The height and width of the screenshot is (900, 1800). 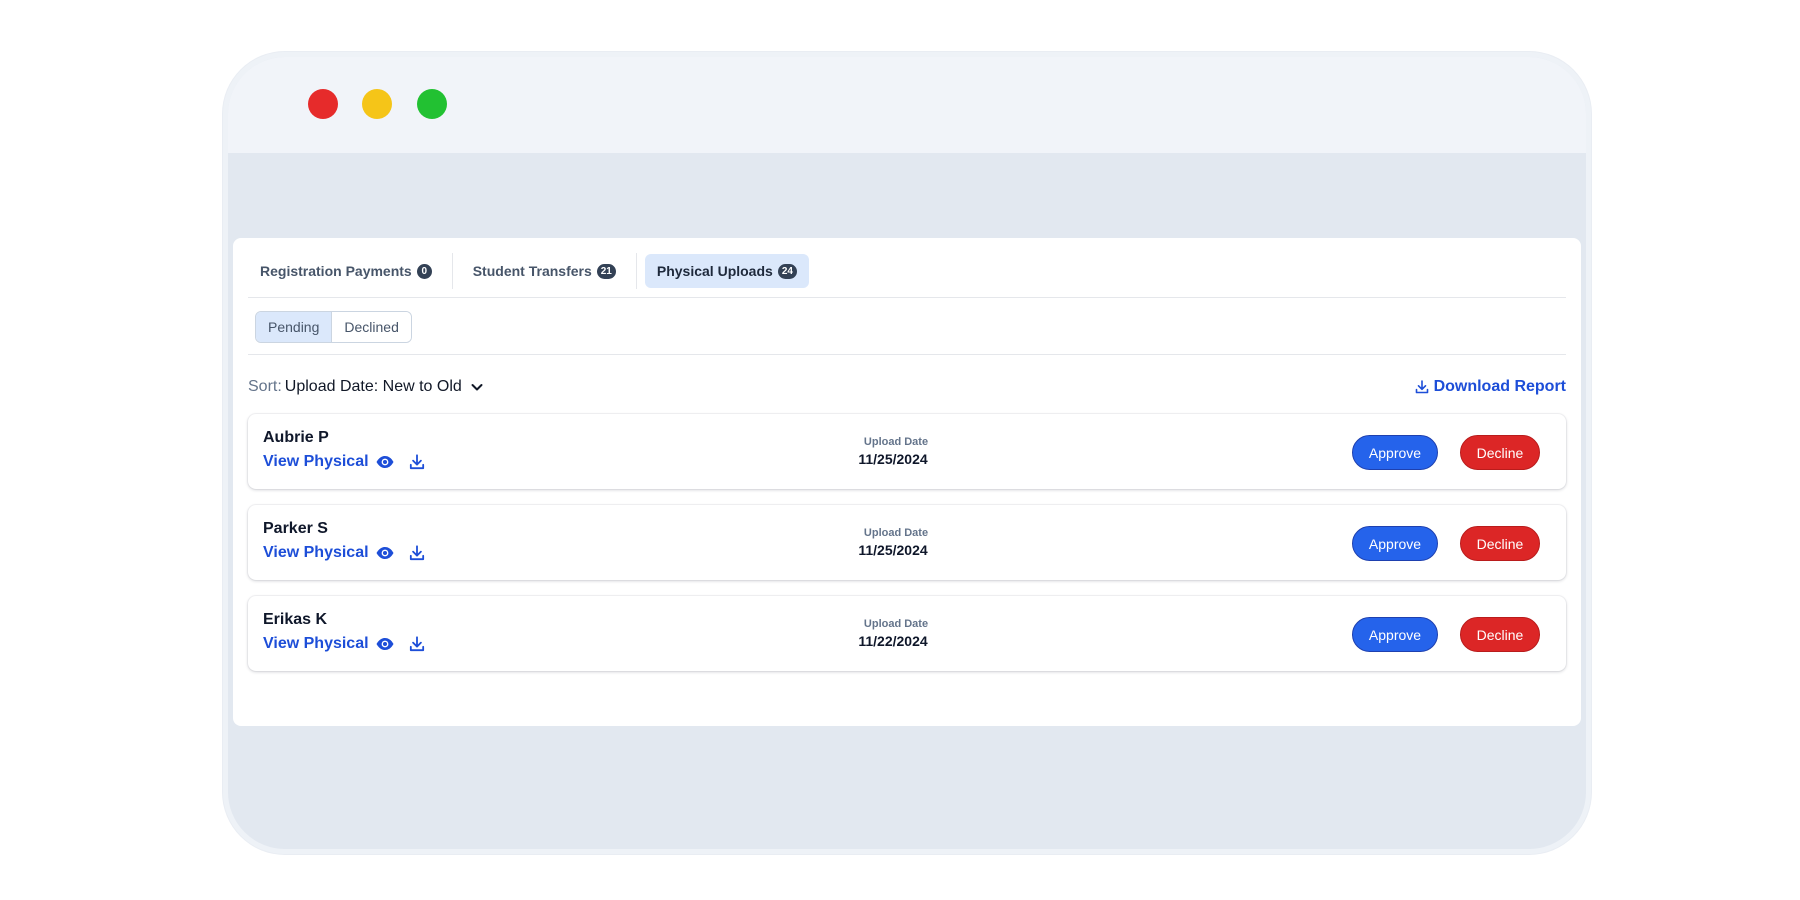 I want to click on tab-student-transfers: Student Transfers 21, so click(x=544, y=271).